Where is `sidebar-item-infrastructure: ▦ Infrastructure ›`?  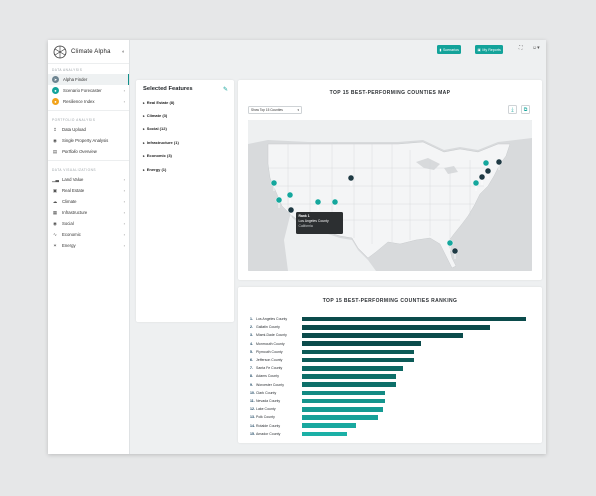 sidebar-item-infrastructure: ▦ Infrastructure › is located at coordinates (88, 212).